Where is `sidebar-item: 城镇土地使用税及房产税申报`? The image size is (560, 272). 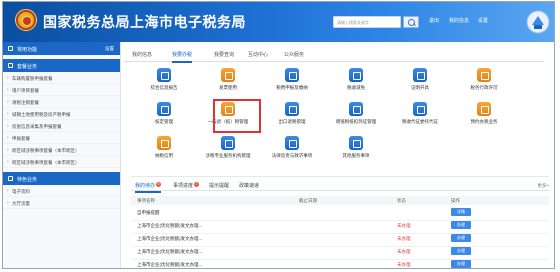 sidebar-item: 城镇土地使用税及房产税申报 is located at coordinates (61, 114).